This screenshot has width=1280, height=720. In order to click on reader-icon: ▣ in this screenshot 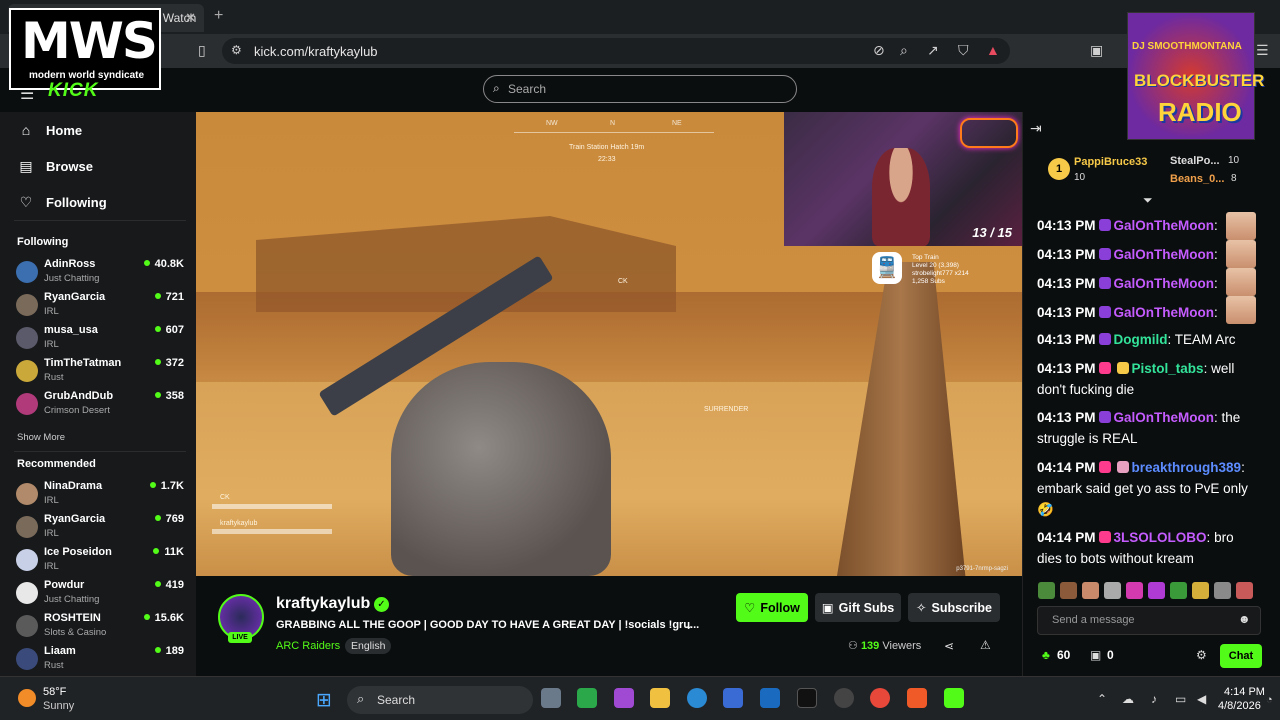, I will do `click(1096, 50)`.